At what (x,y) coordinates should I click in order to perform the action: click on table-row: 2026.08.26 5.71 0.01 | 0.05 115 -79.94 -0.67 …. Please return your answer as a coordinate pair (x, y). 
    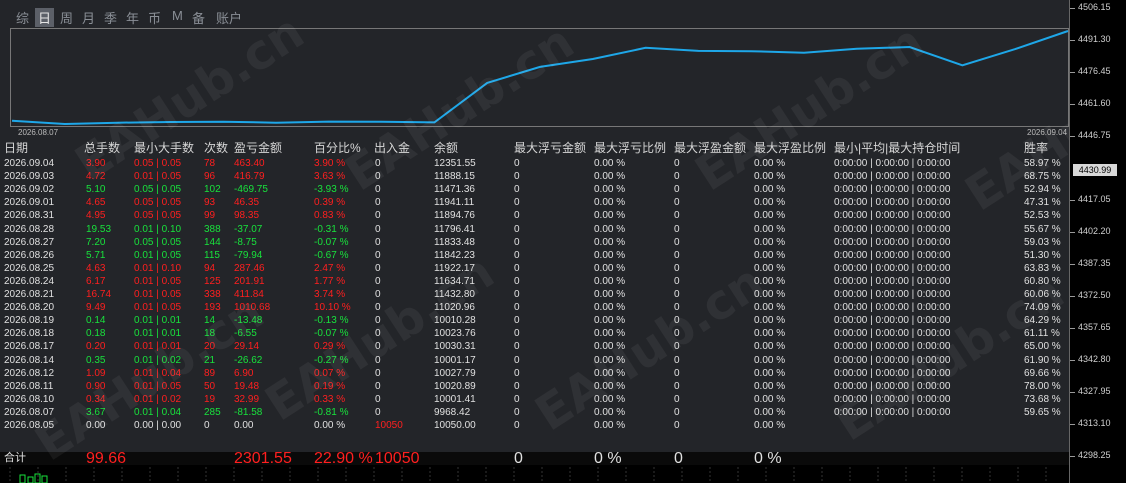
    Looking at the image, I should click on (534, 255).